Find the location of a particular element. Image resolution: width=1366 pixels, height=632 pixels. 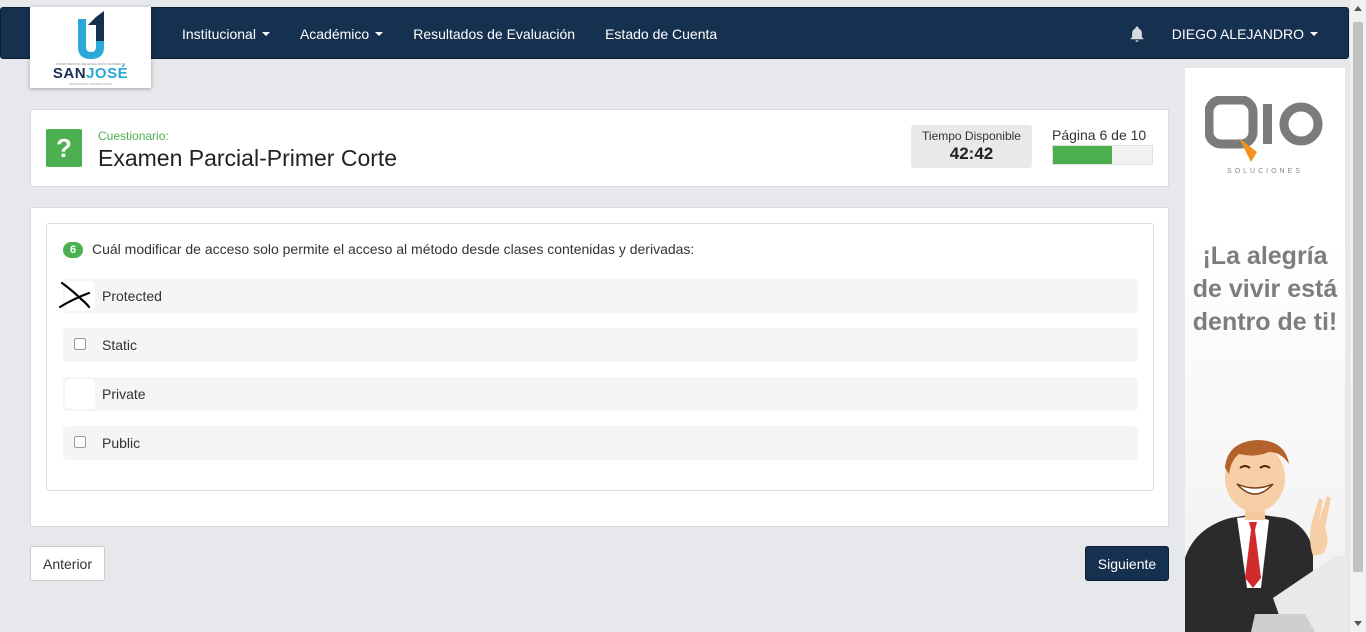

next-button: Siguiente is located at coordinates (1127, 563).